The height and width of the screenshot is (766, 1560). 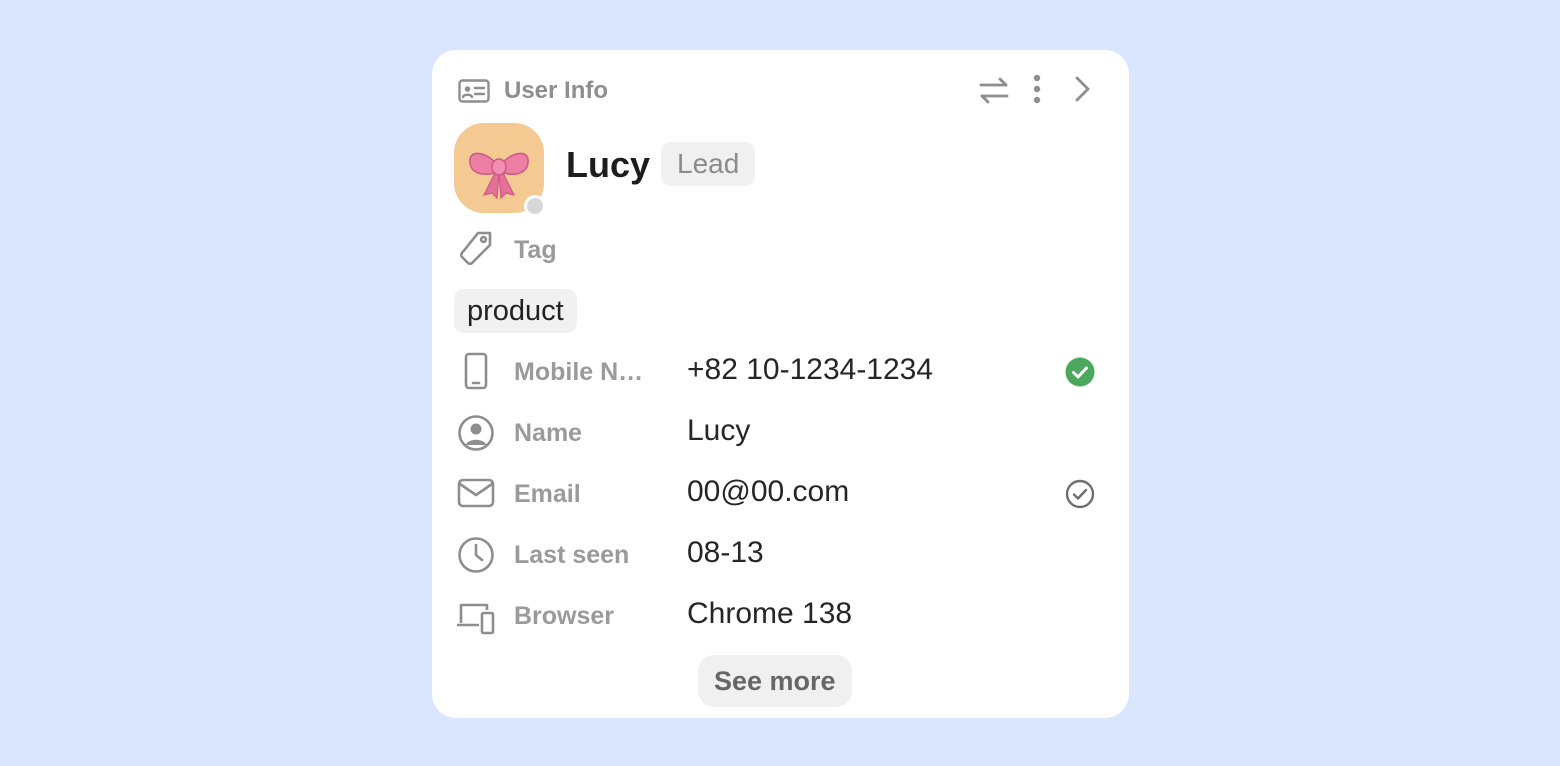 I want to click on name-label: Name, so click(x=548, y=433).